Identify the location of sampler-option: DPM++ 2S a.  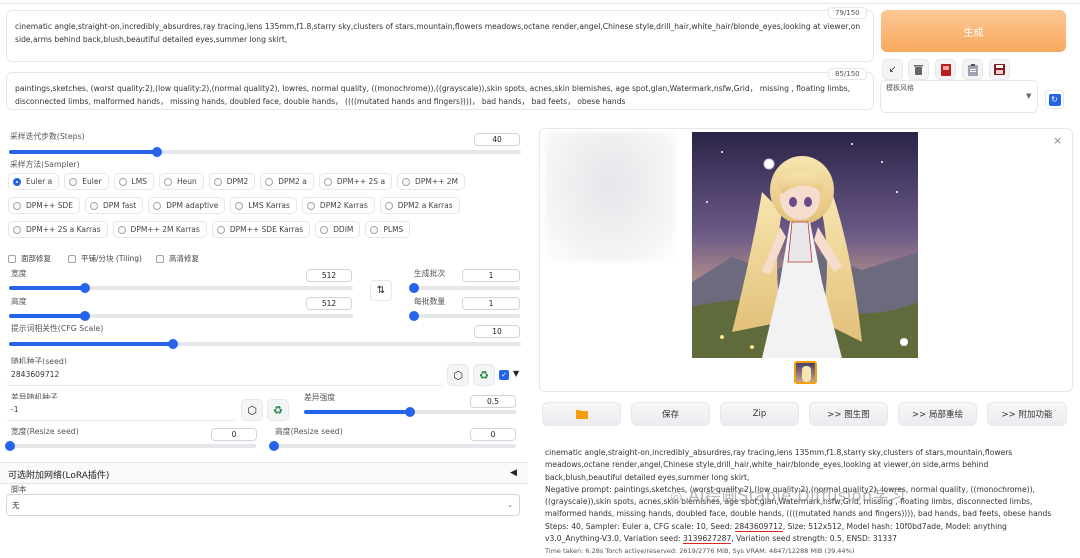
(355, 181).